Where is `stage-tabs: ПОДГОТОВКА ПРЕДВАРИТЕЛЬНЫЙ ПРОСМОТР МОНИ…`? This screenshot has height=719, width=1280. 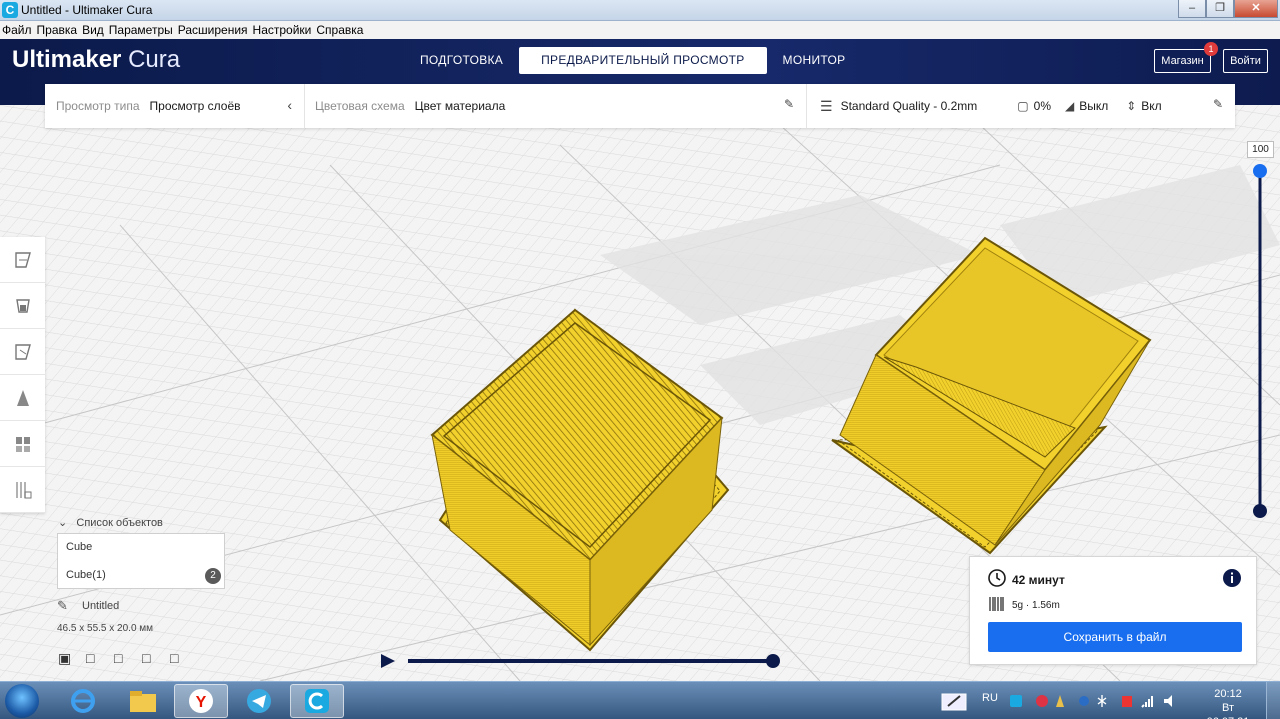 stage-tabs: ПОДГОТОВКА ПРЕДВАРИТЕЛЬНЫЙ ПРОСМОТР МОНИ… is located at coordinates (632, 60).